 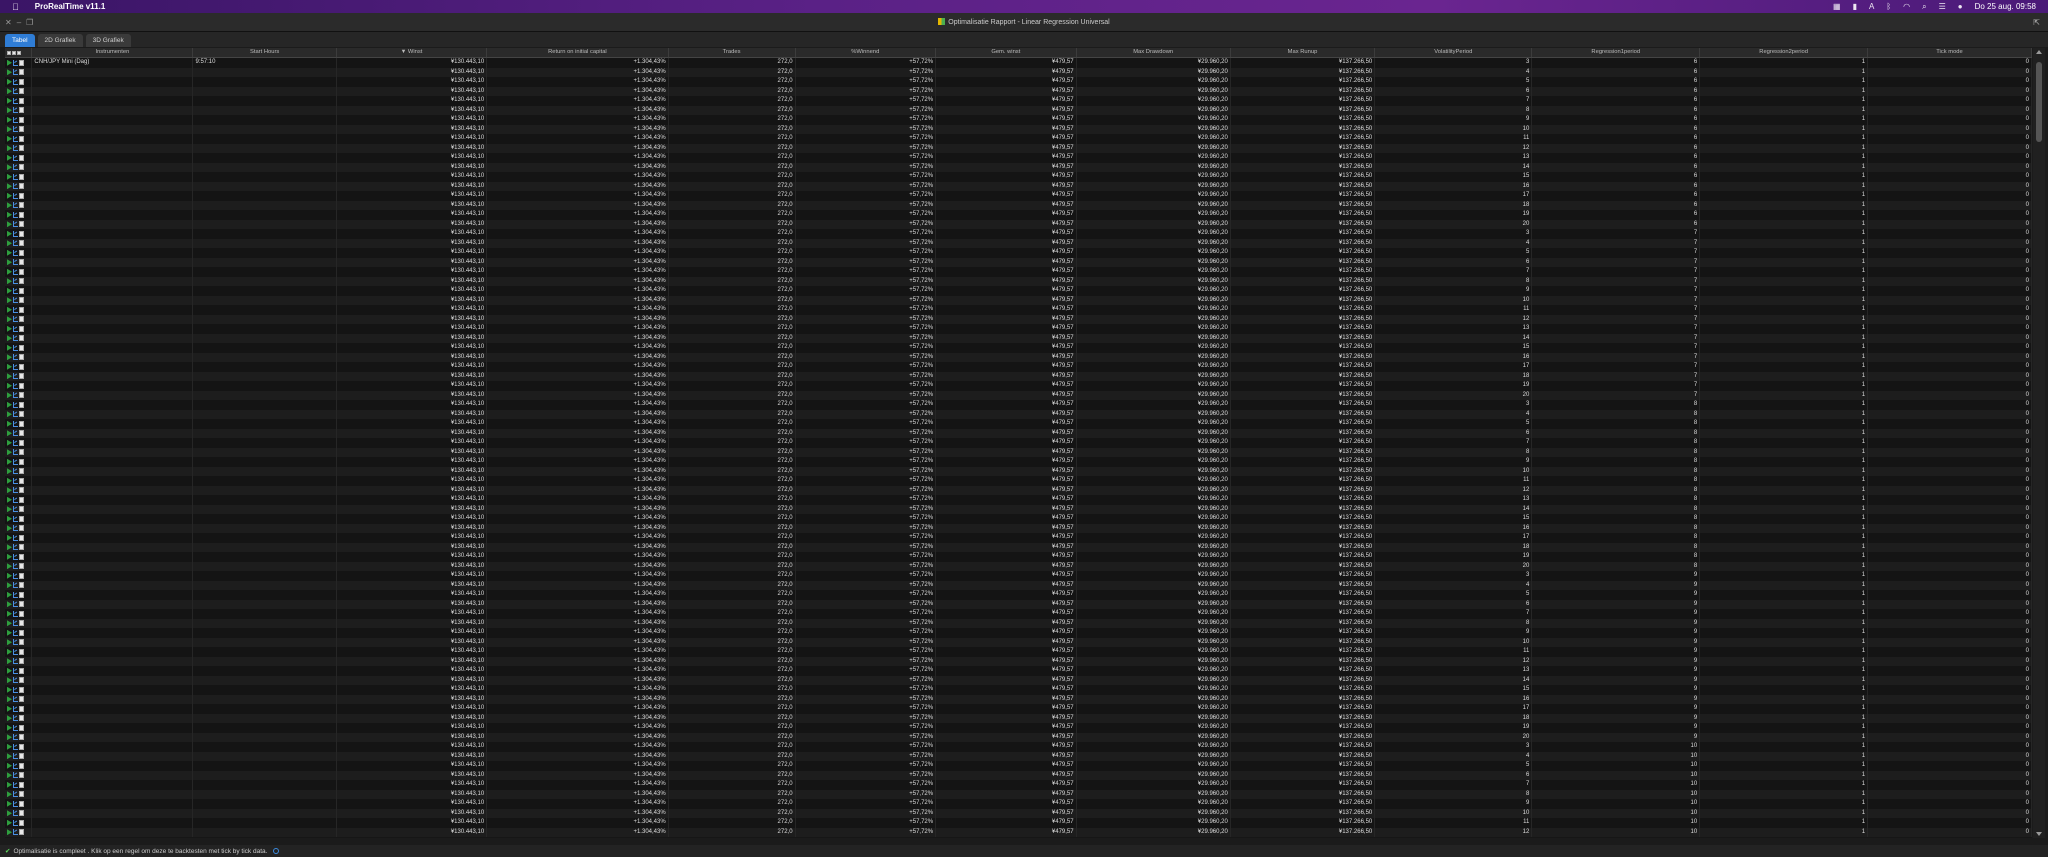 What do you see at coordinates (1871, 6) in the screenshot?
I see `keyboard-icon: A` at bounding box center [1871, 6].